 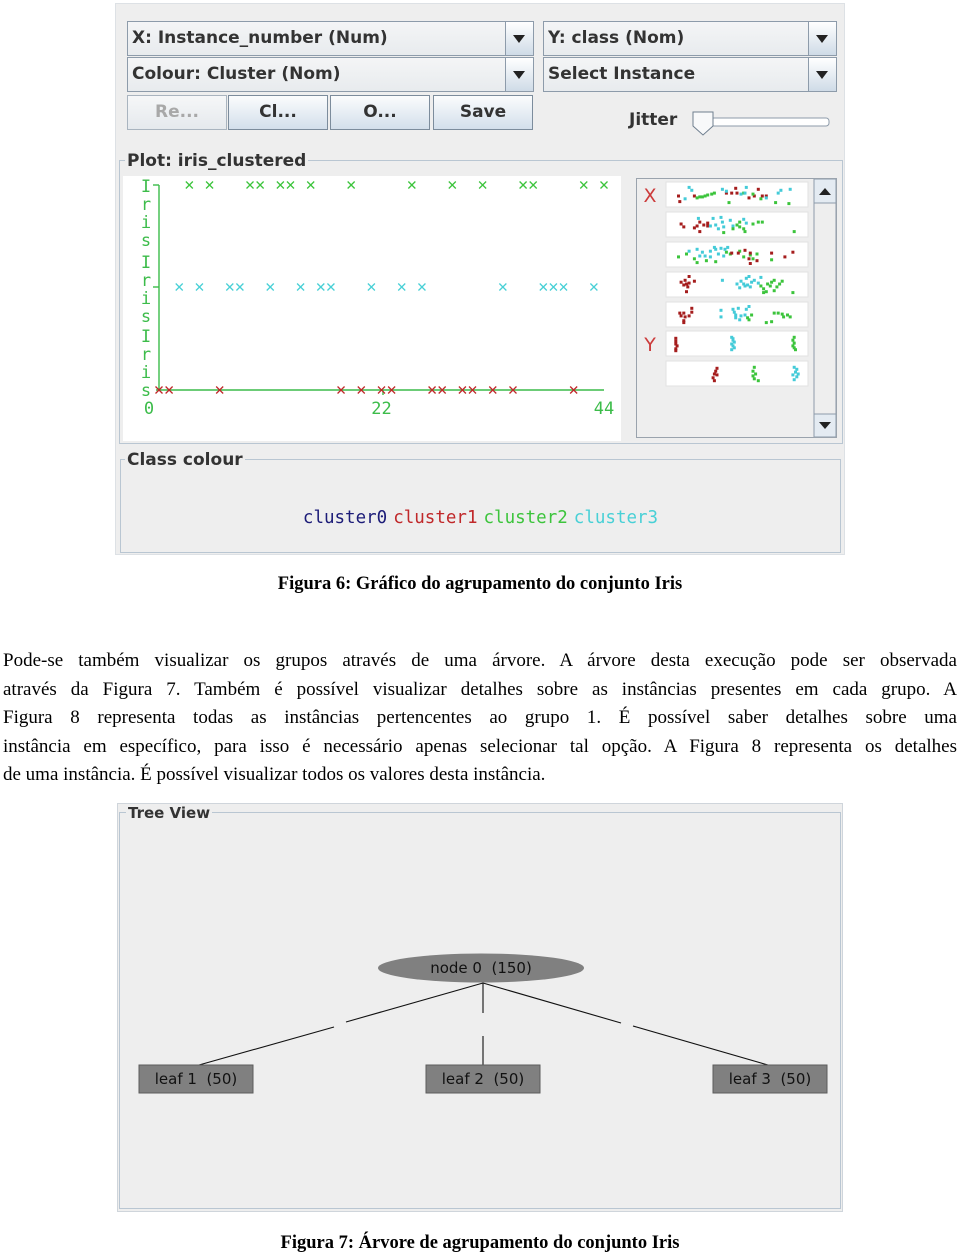 I want to click on legend-item-cluster1: cluster1, so click(x=435, y=518).